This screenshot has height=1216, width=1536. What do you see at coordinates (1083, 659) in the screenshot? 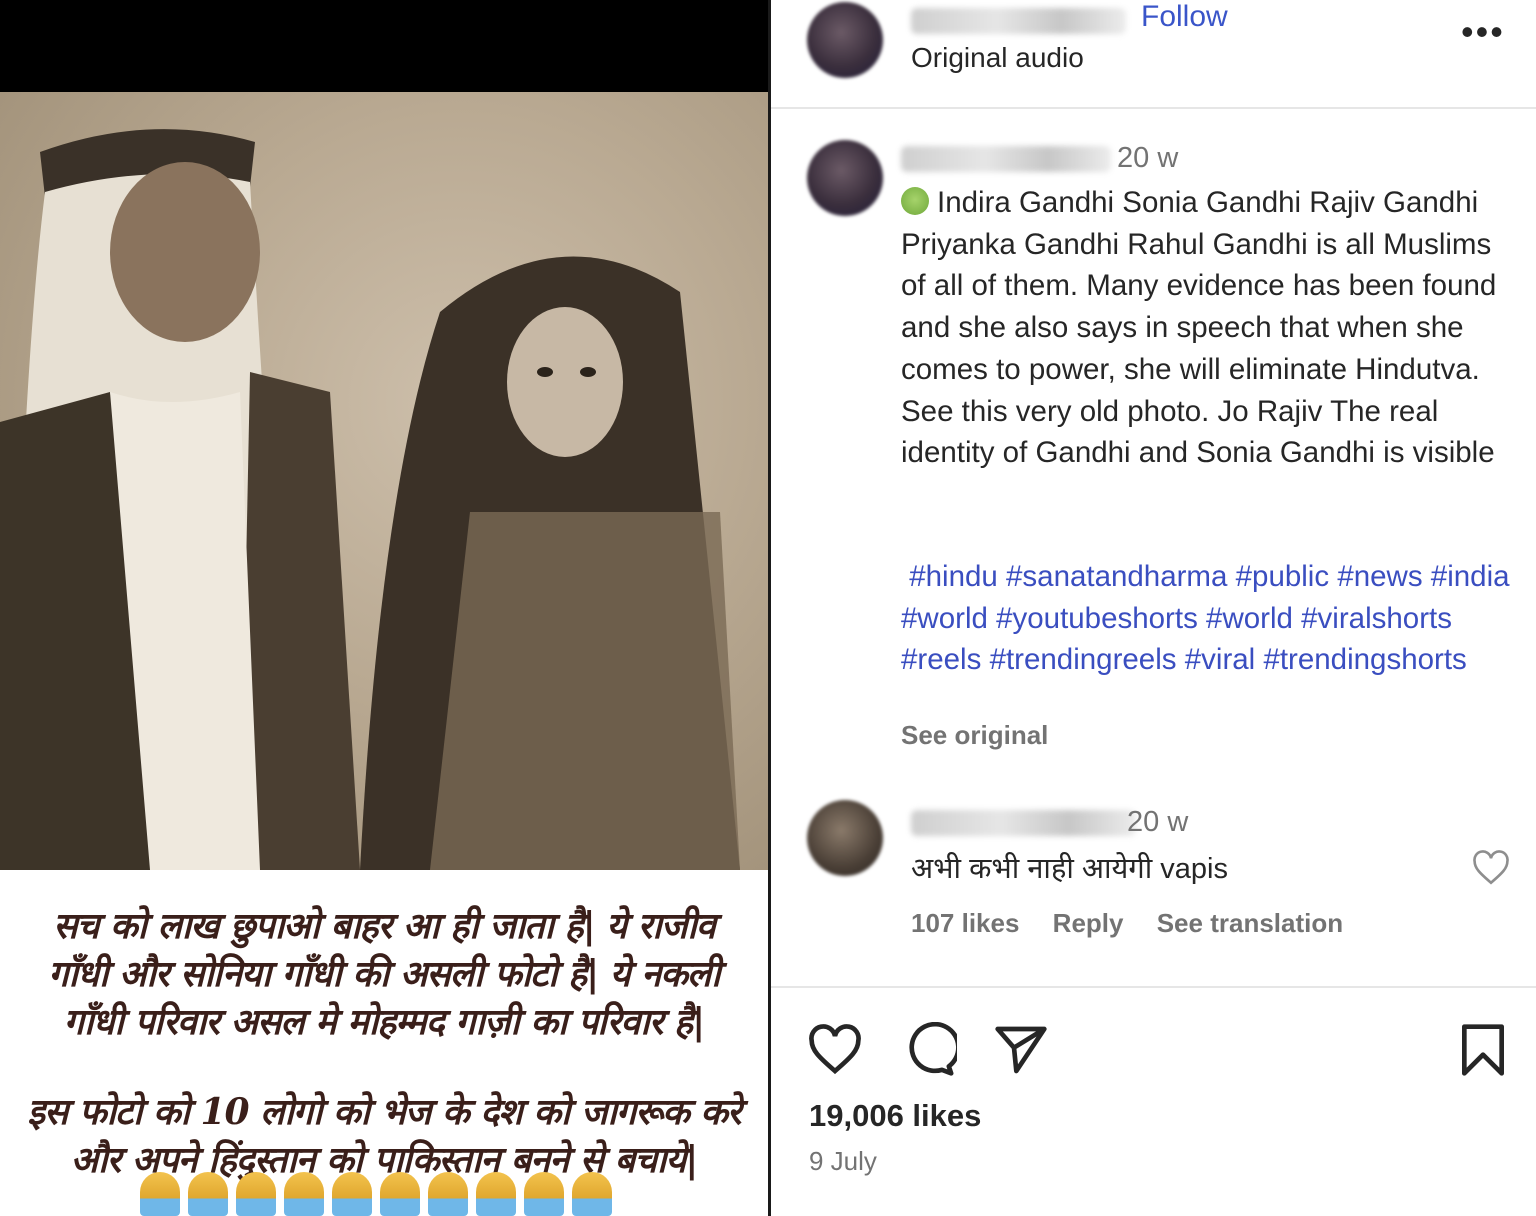
I see `hashtag-link: #trendingreels` at bounding box center [1083, 659].